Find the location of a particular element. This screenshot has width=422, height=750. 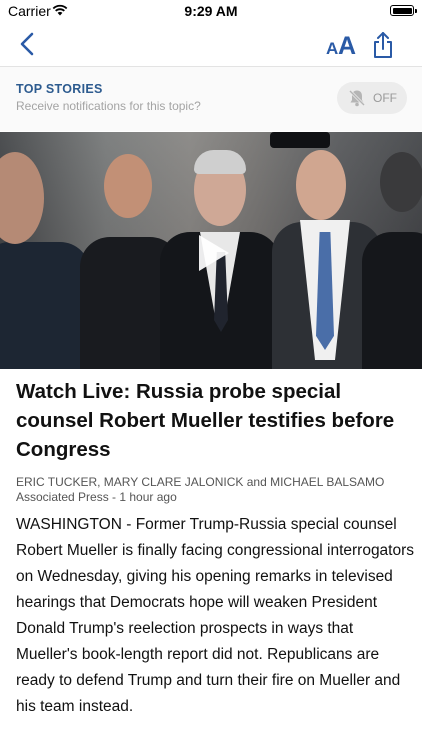

back-chevron-icon is located at coordinates (28, 44).